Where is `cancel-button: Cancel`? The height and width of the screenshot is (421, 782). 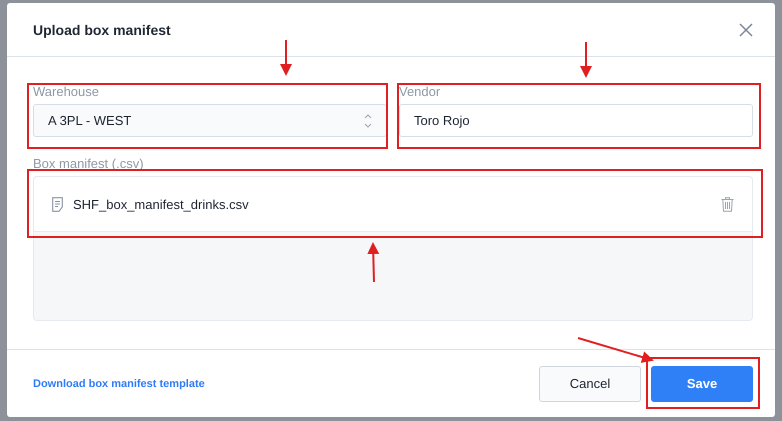 cancel-button: Cancel is located at coordinates (590, 384).